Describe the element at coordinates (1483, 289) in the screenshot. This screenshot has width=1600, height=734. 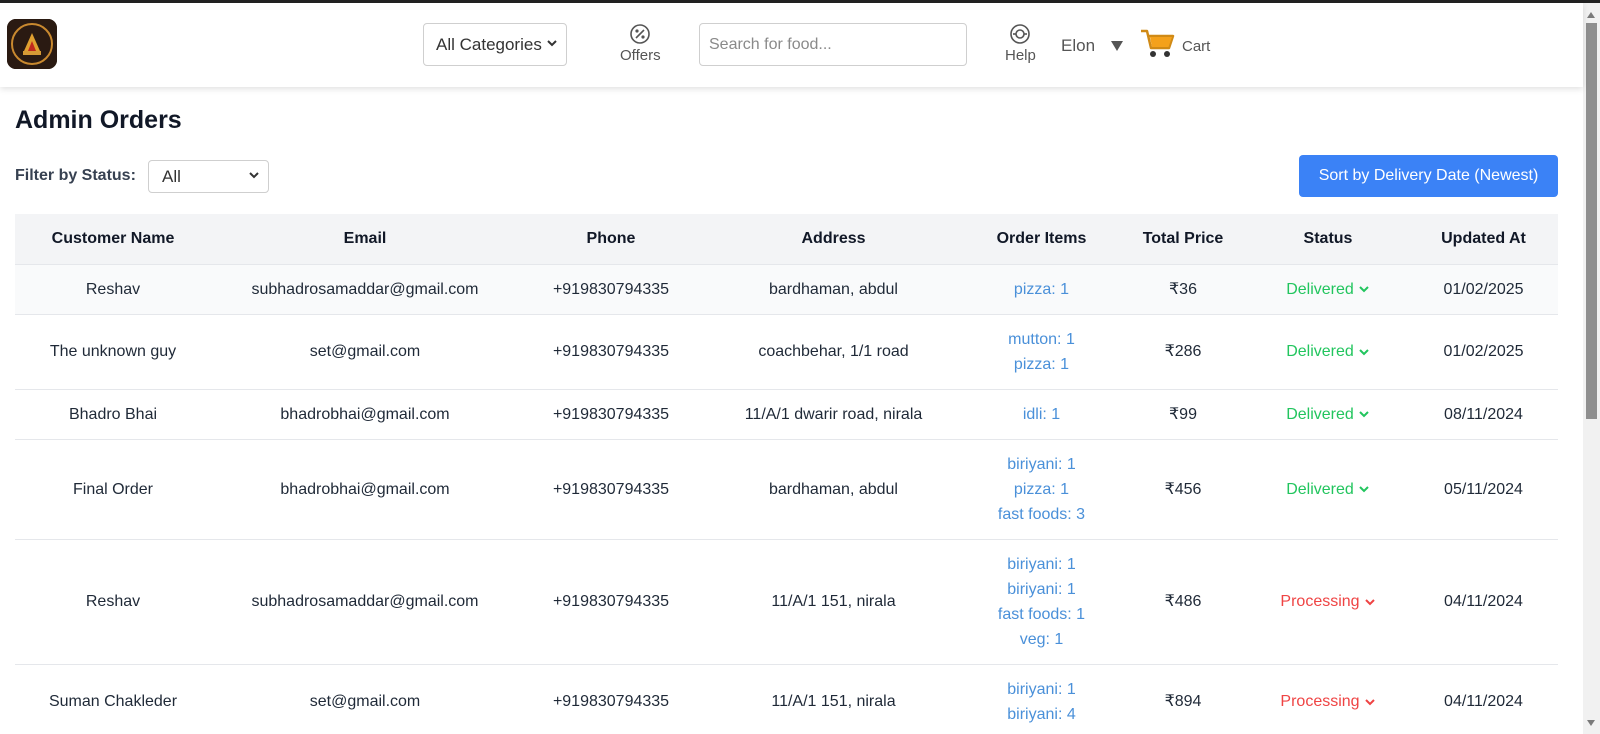
I see `cell-updated-at: 01/02/2025` at that location.